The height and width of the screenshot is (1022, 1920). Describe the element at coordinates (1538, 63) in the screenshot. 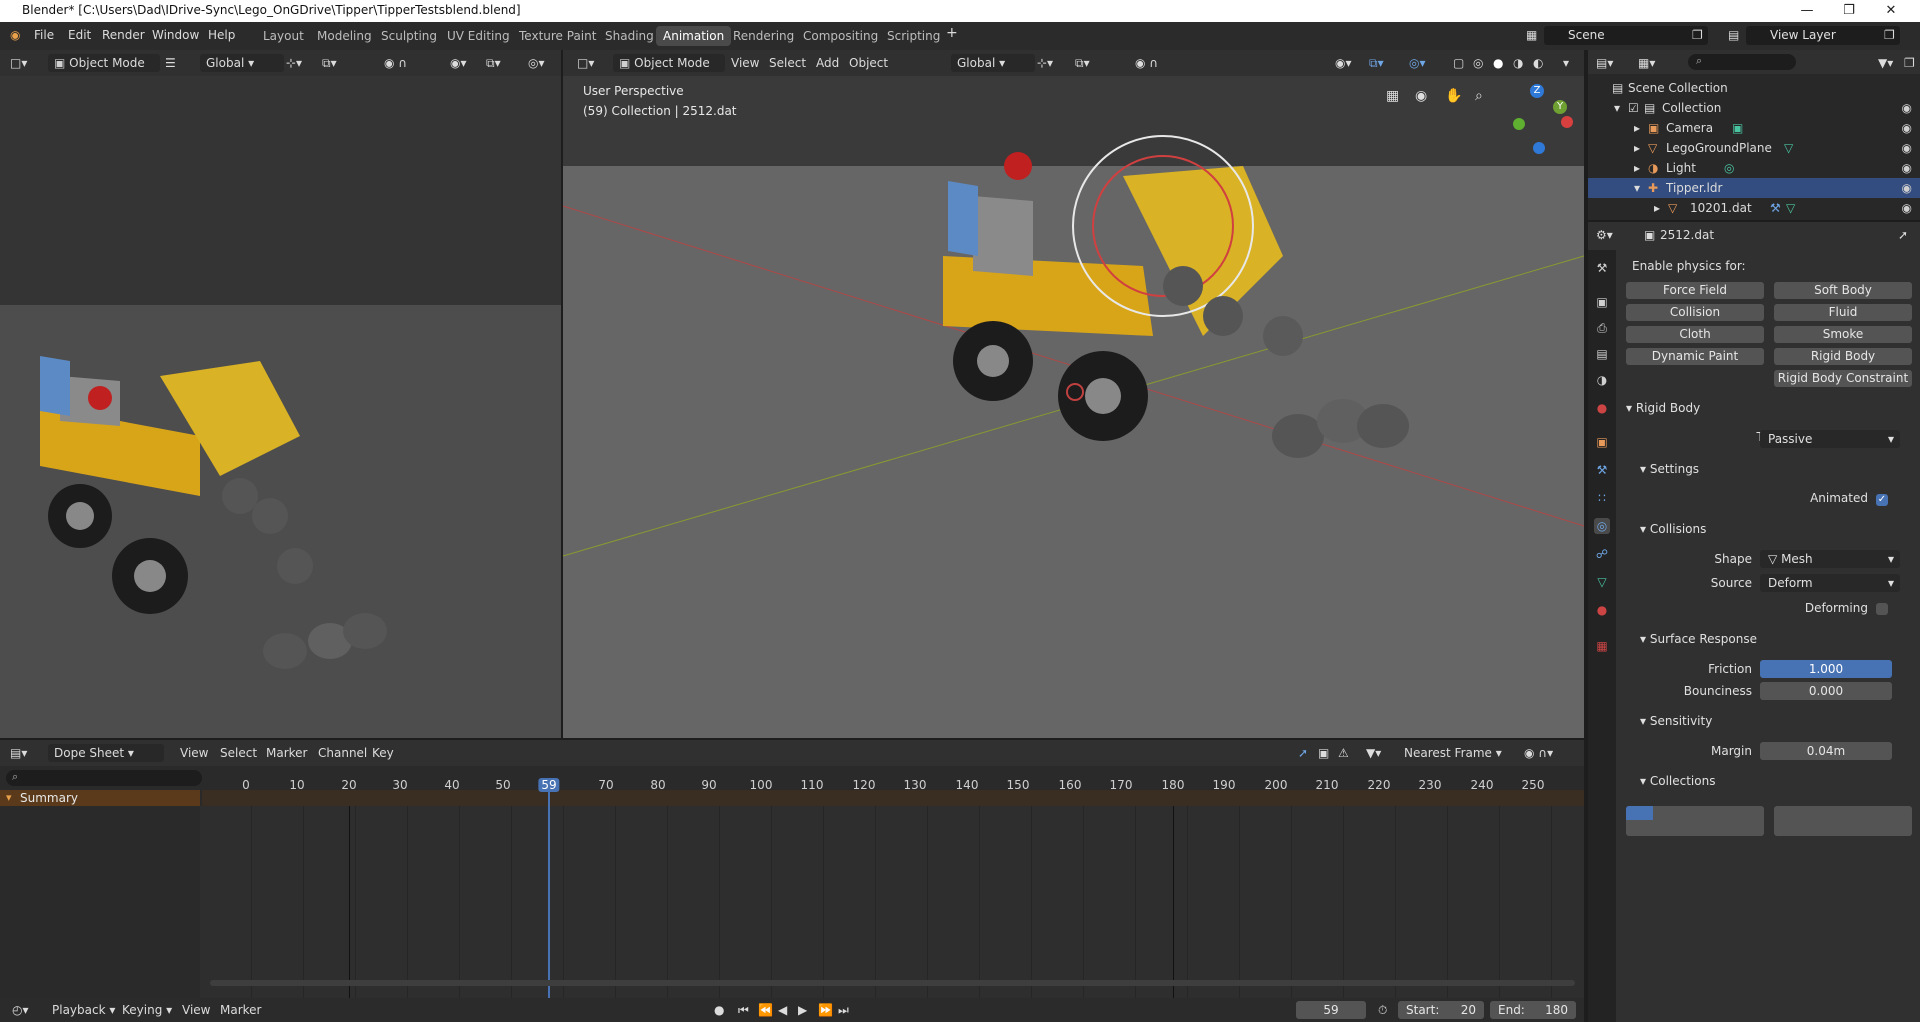

I see `rendered-shading-icon: ◐` at that location.